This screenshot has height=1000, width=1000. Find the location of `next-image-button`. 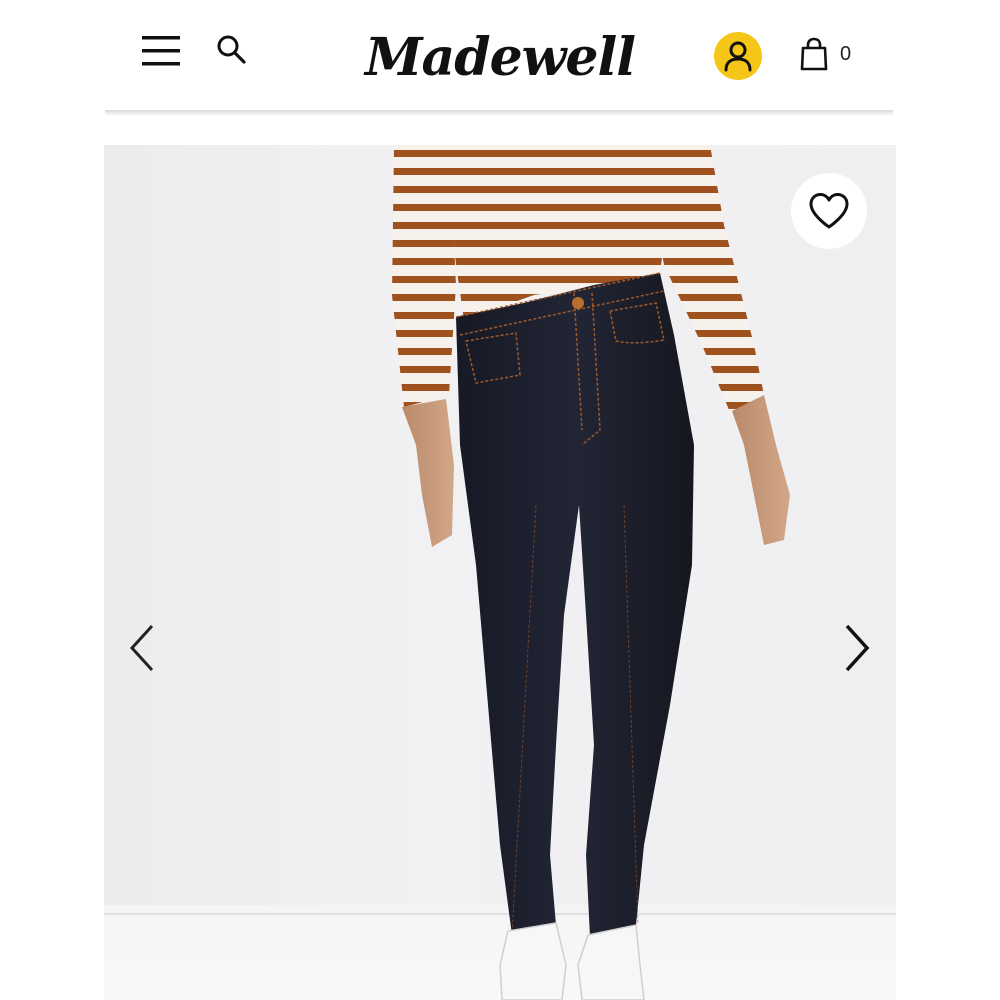

next-image-button is located at coordinates (857, 648).